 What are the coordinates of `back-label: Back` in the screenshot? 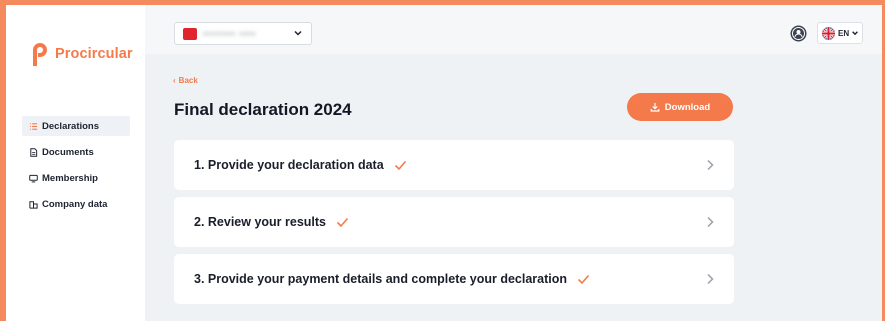 It's located at (188, 80).